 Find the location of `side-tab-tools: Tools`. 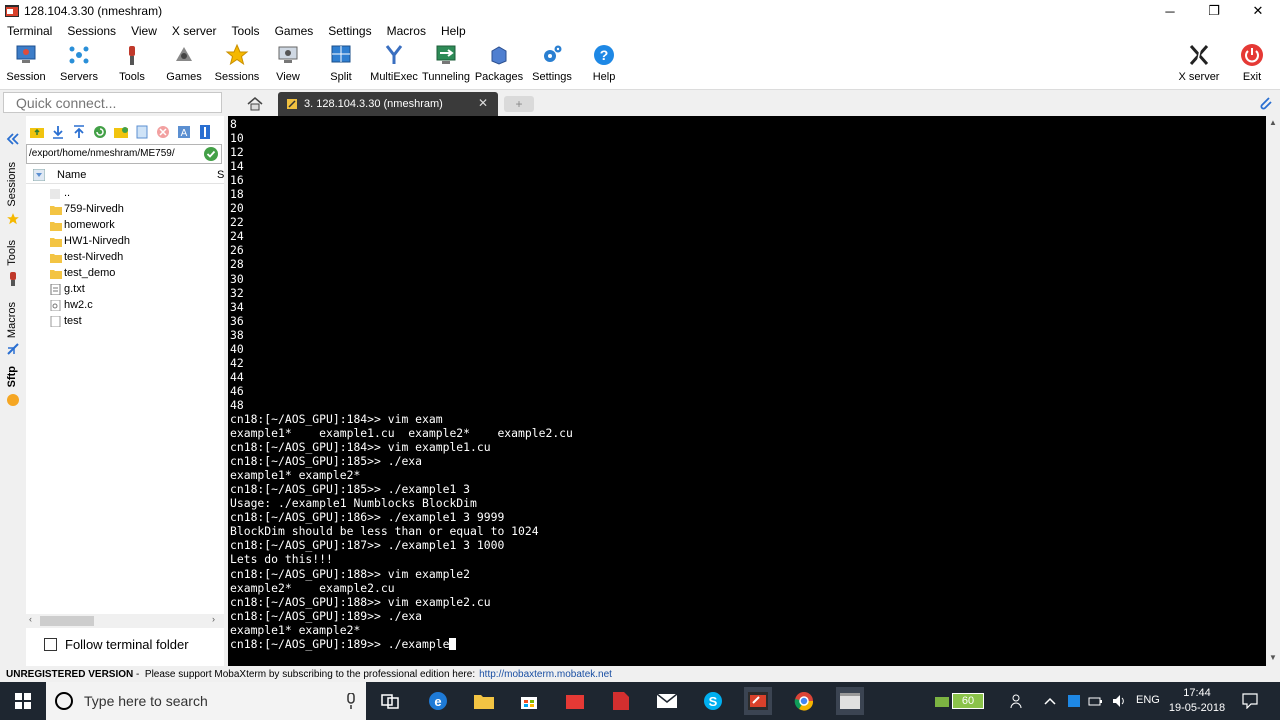

side-tab-tools: Tools is located at coordinates (12, 253).